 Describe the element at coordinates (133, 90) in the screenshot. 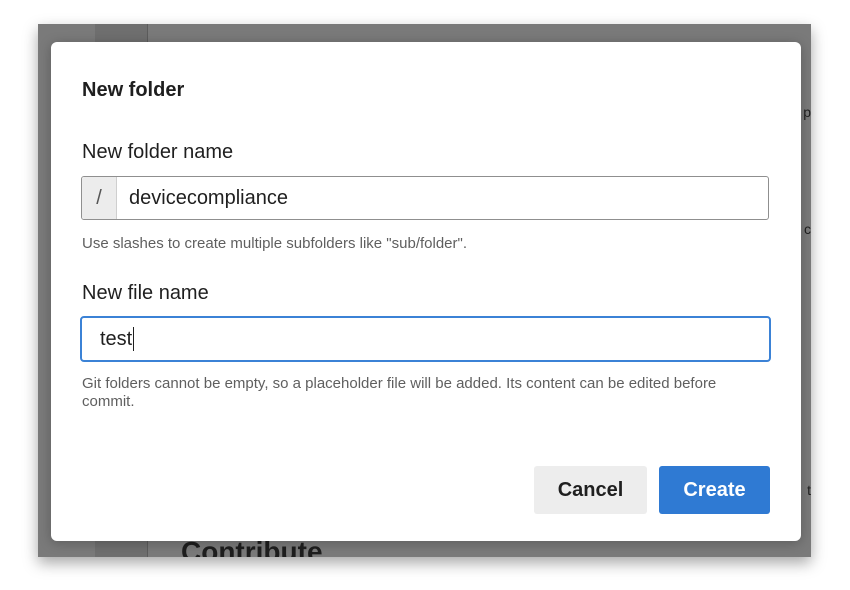

I see `dialog-title: New folder` at that location.